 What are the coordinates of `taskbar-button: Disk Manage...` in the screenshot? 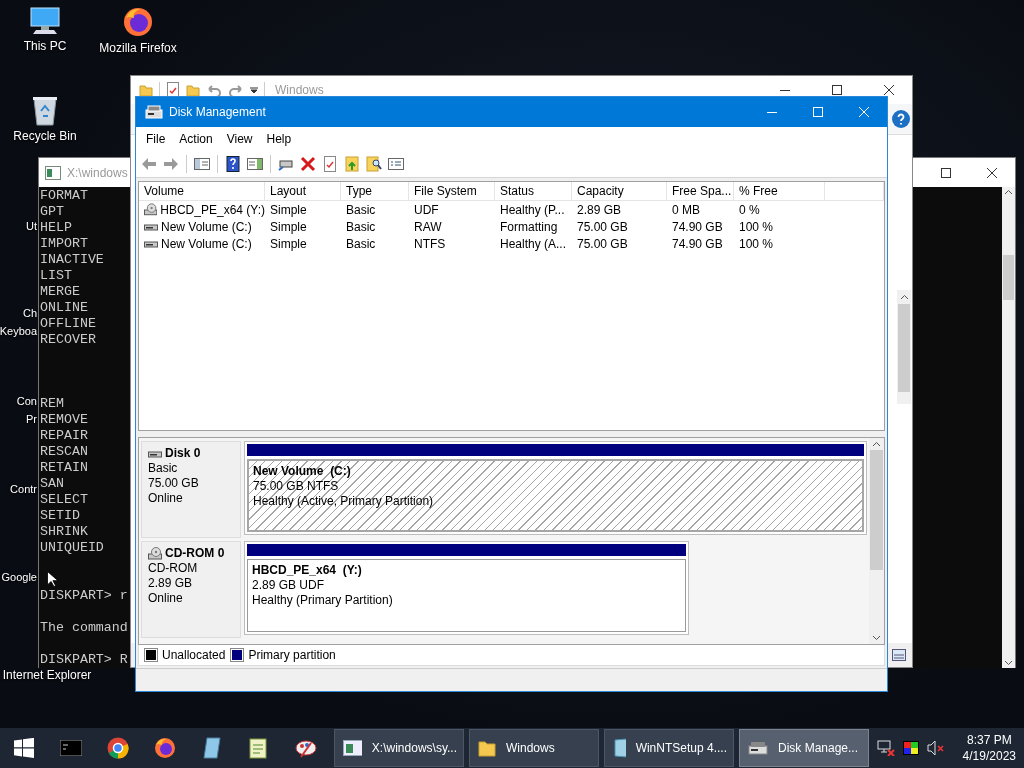 It's located at (804, 748).